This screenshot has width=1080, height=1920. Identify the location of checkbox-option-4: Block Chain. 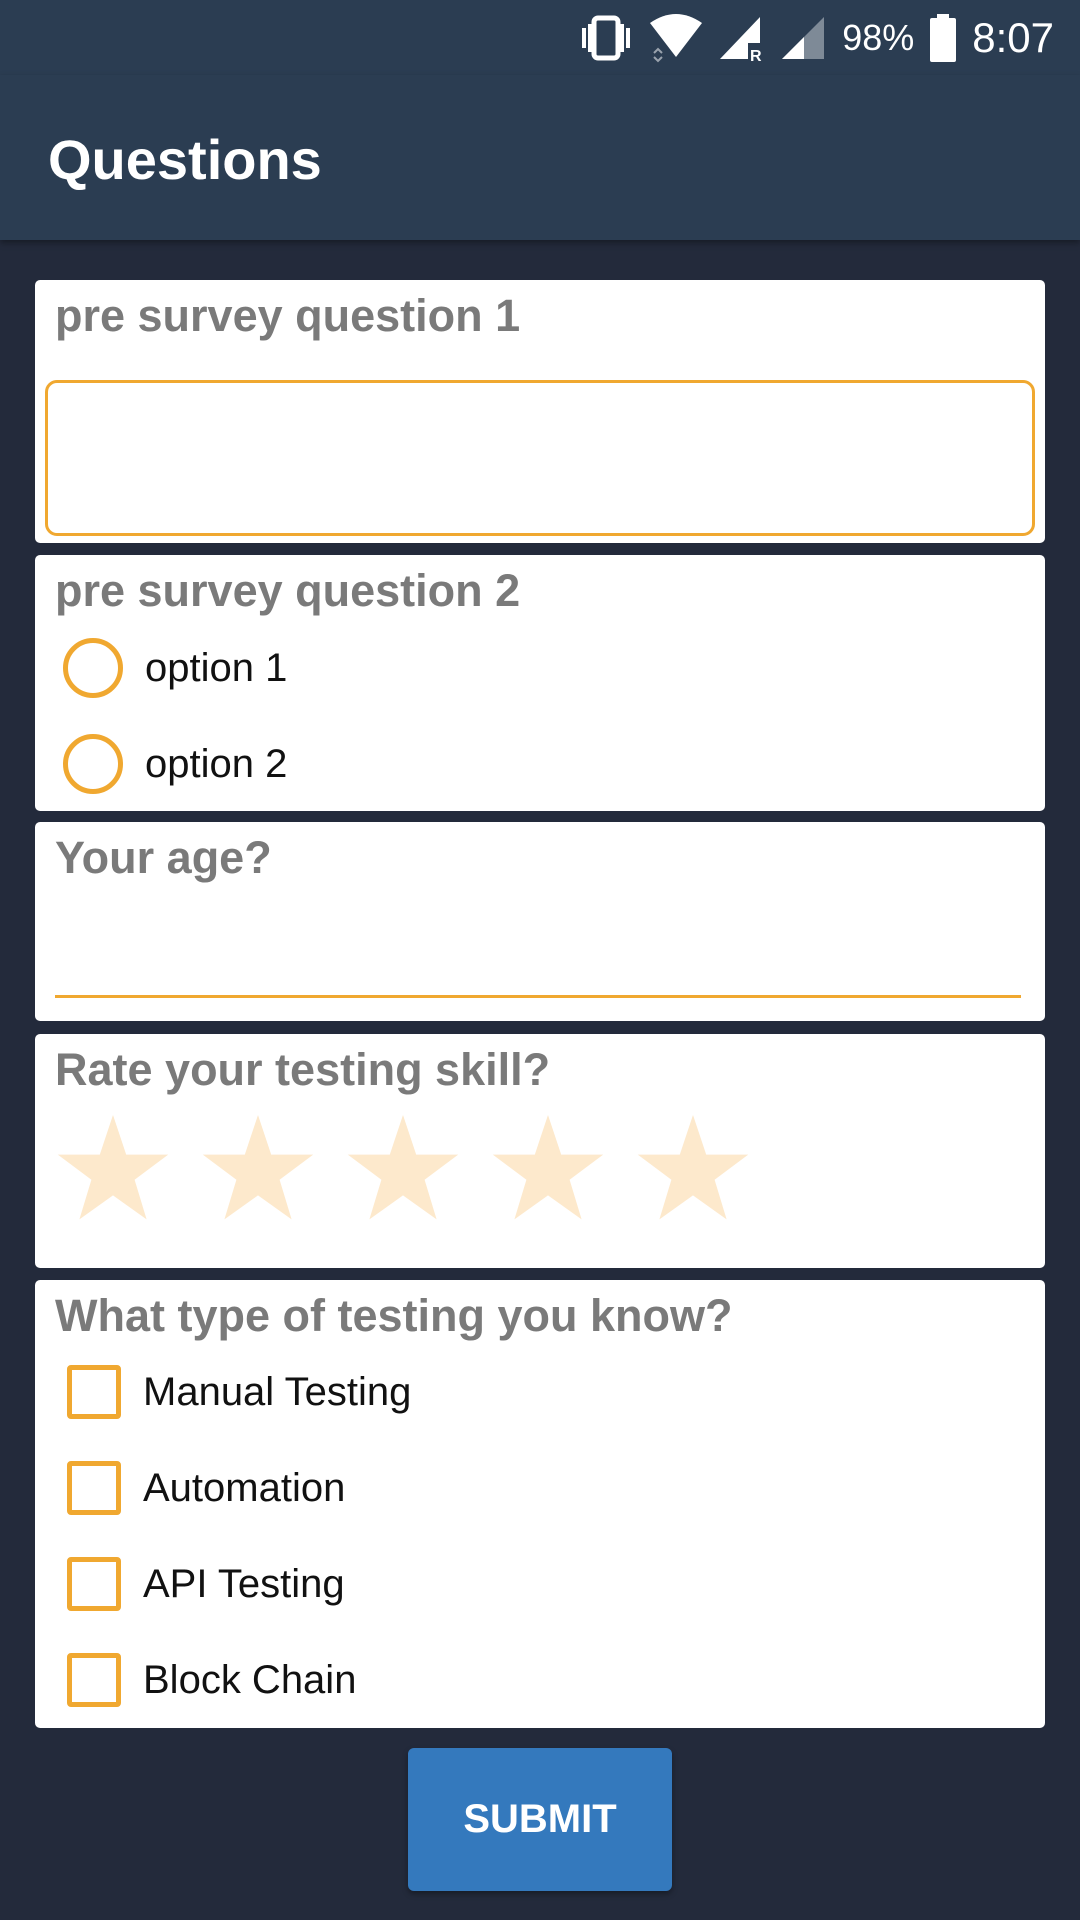
(205, 1680).